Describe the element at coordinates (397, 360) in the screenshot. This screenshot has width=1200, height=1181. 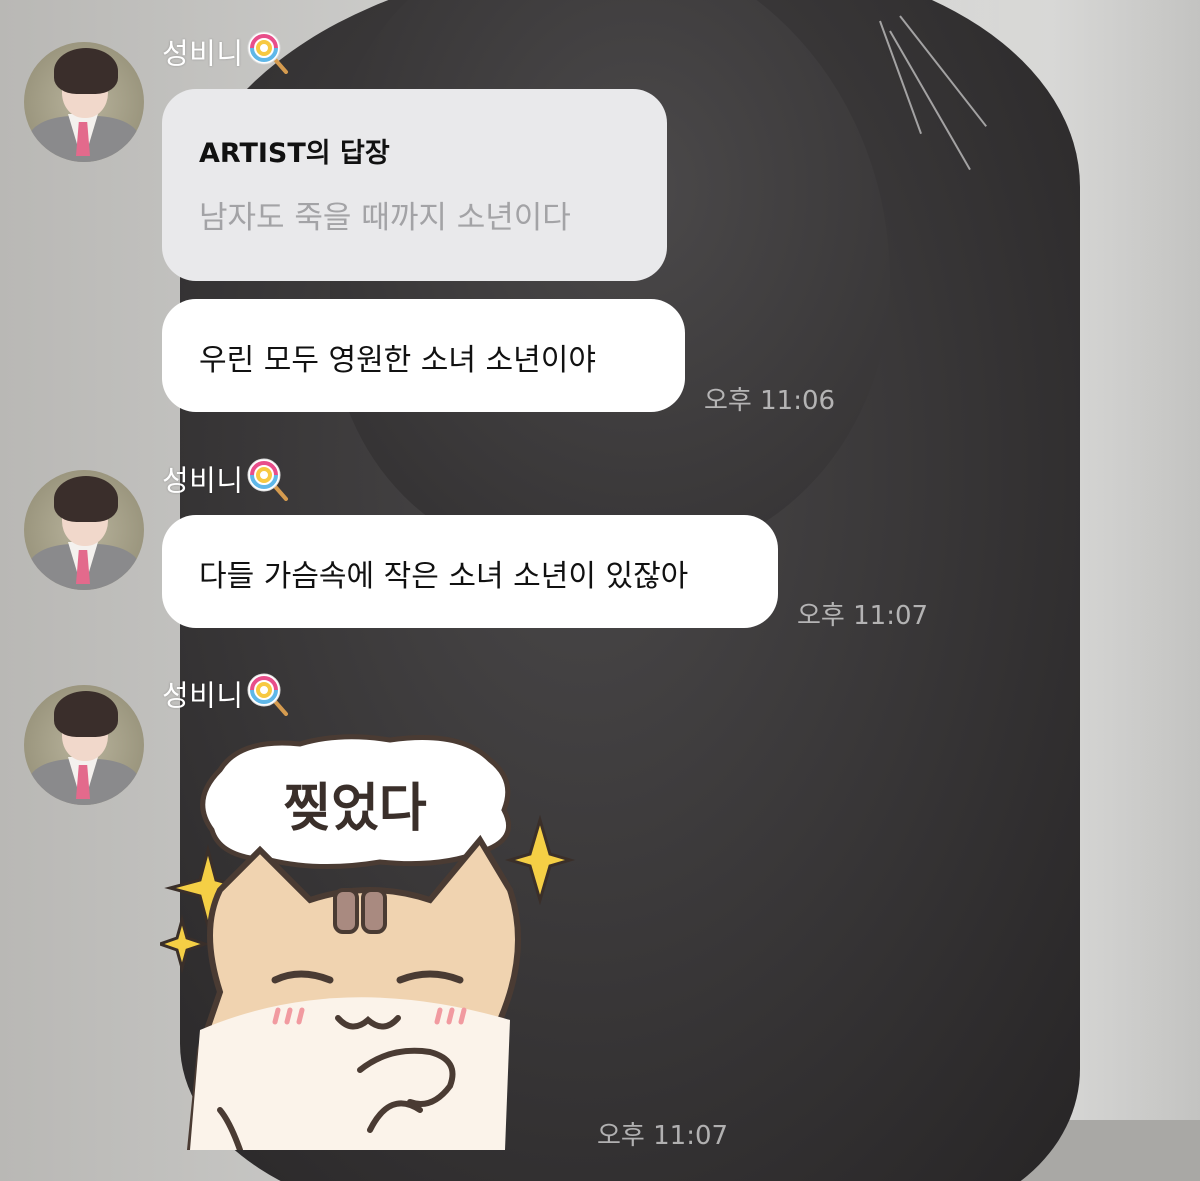
I see `message-text: 우린 모두 영원한 소녀 소년이야` at that location.